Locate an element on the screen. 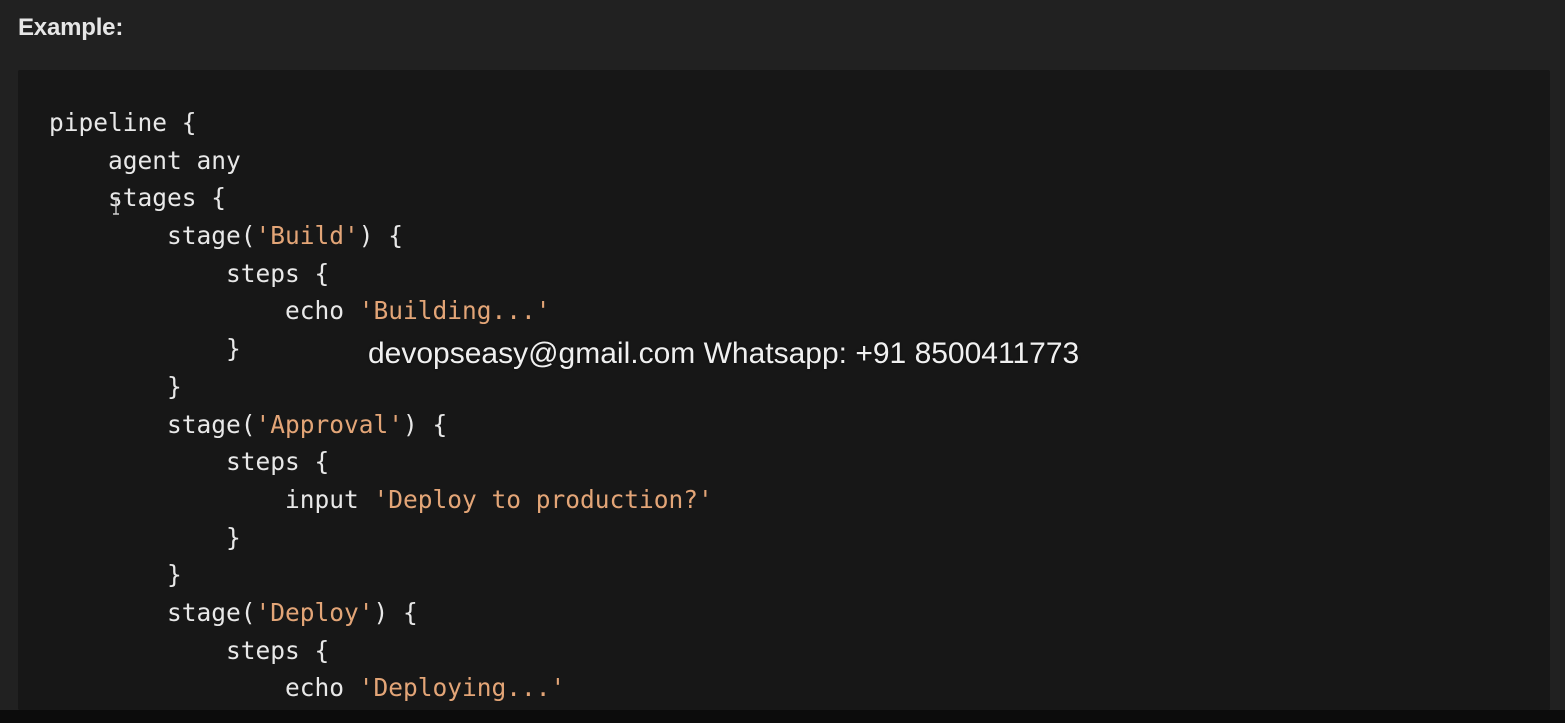 This screenshot has width=1565, height=723. code-line: stage('Deploy') { is located at coordinates (381, 613).